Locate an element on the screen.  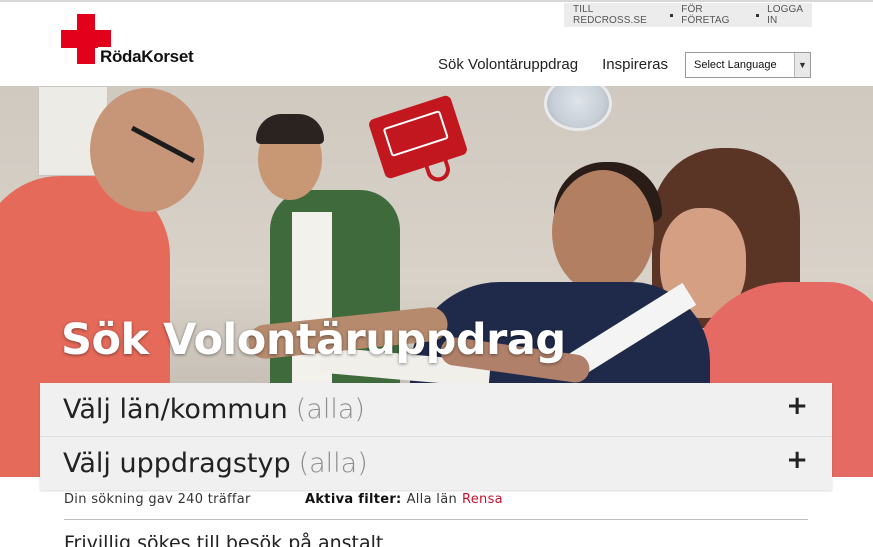
main-nav: Sök Volontäruppdrag Inspireras is located at coordinates (565, 64).